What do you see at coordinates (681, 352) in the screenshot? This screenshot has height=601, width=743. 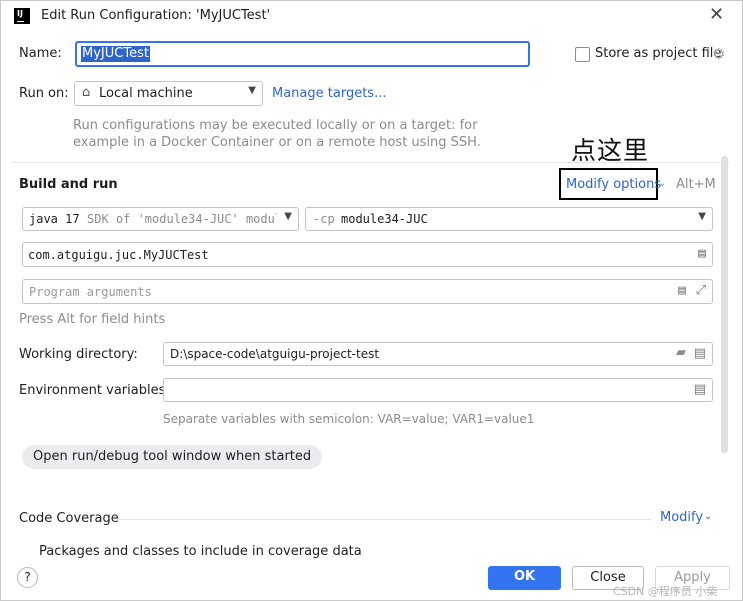 I see `folder-icon: ▰` at bounding box center [681, 352].